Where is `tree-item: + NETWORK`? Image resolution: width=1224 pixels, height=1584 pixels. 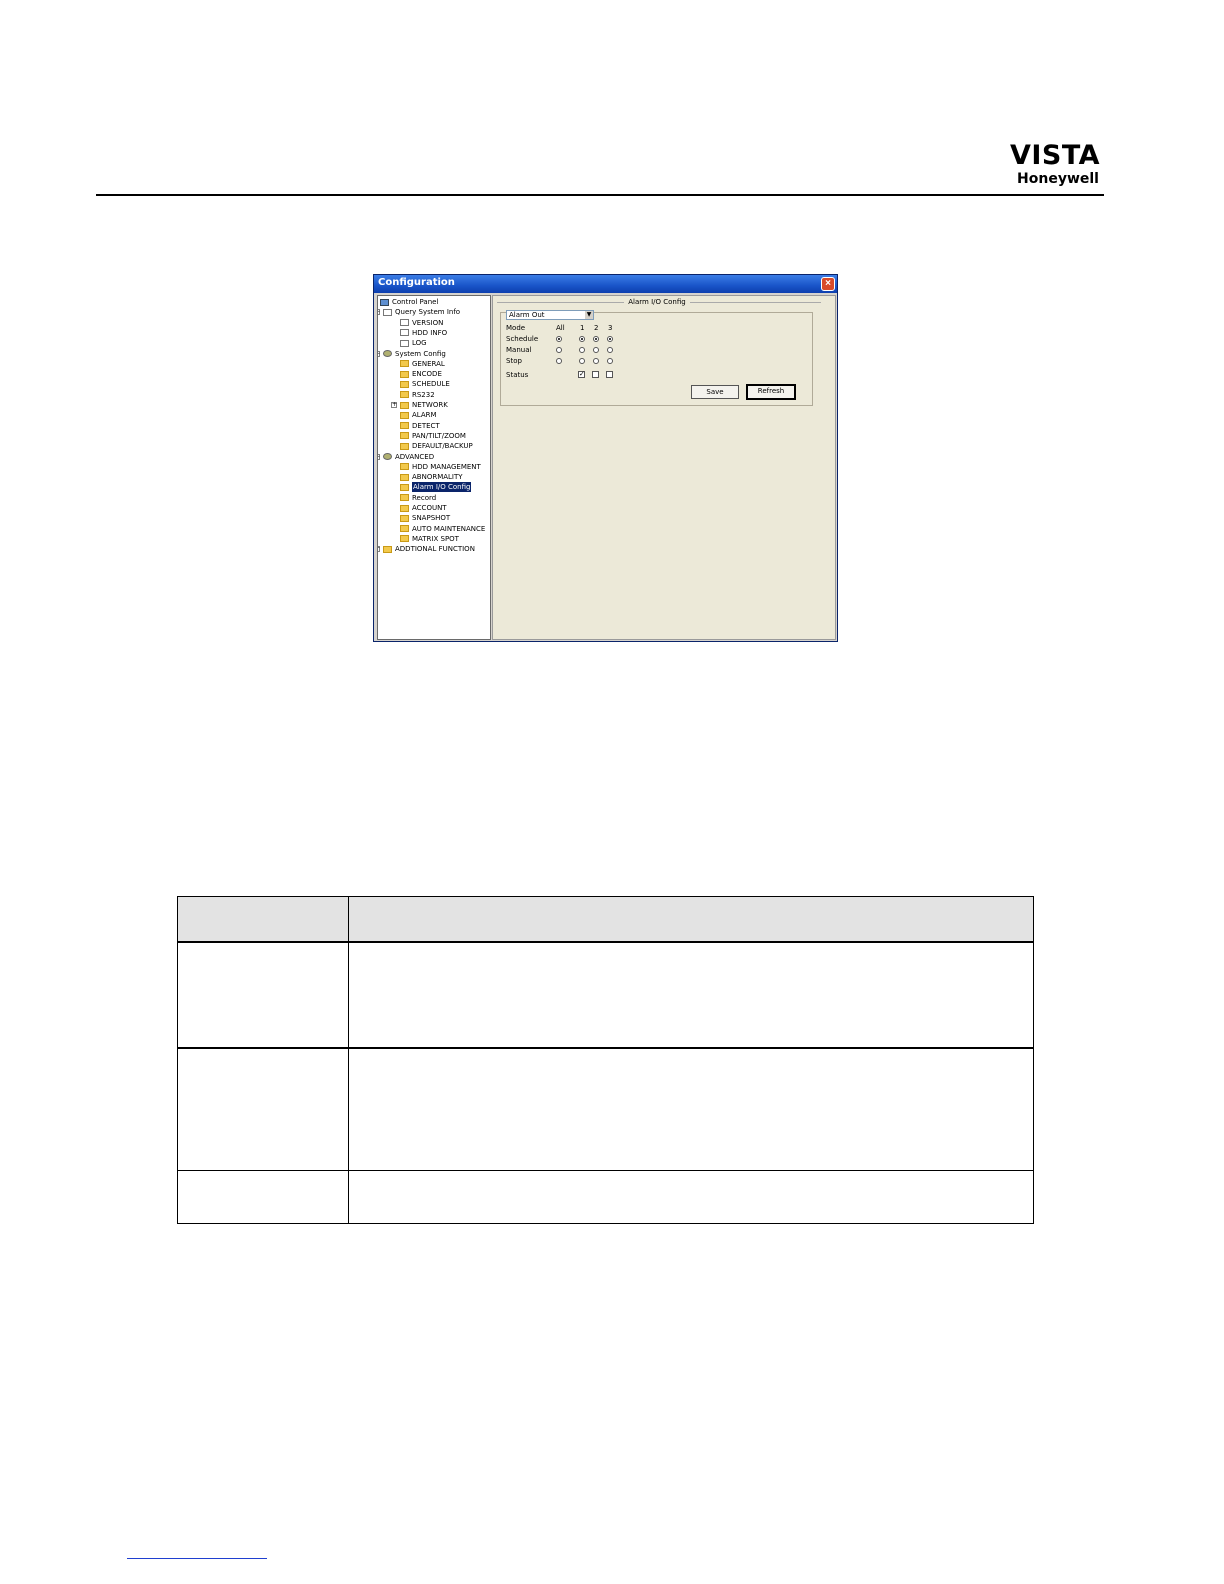 tree-item: + NETWORK is located at coordinates (419, 405).